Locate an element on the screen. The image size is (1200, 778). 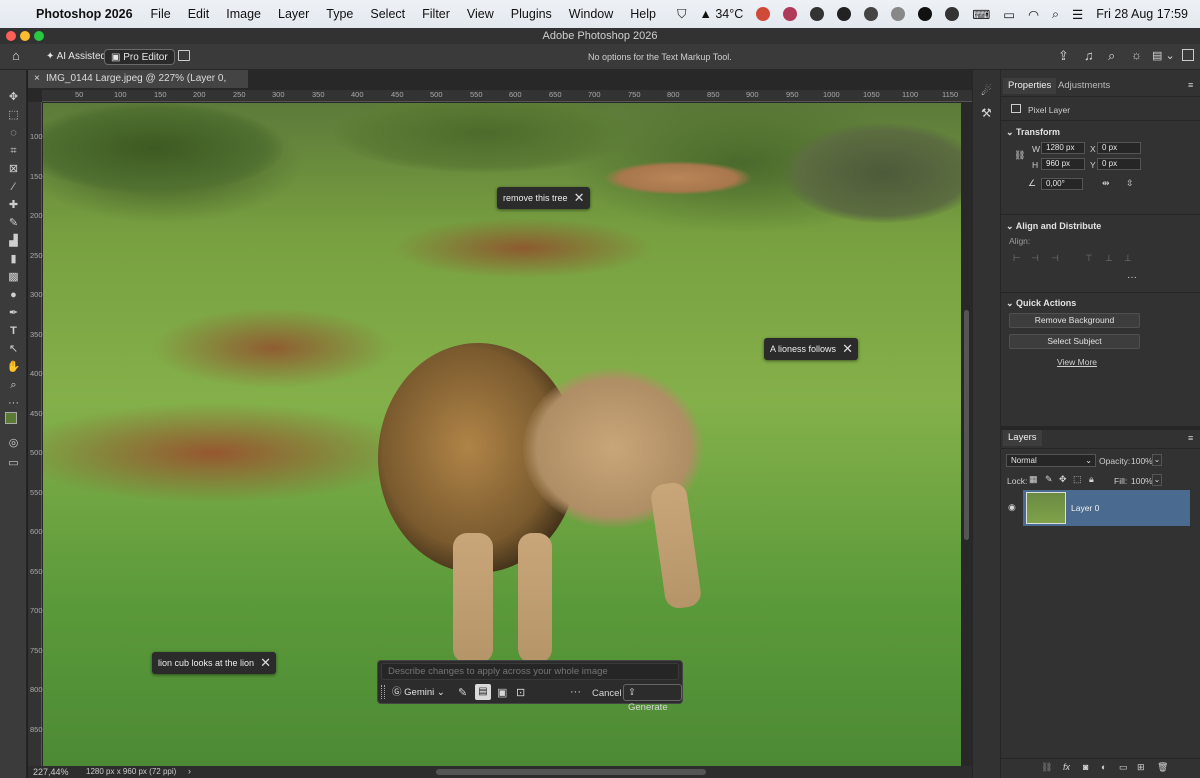
menu-layer: Layer is located at coordinates (293, 14).